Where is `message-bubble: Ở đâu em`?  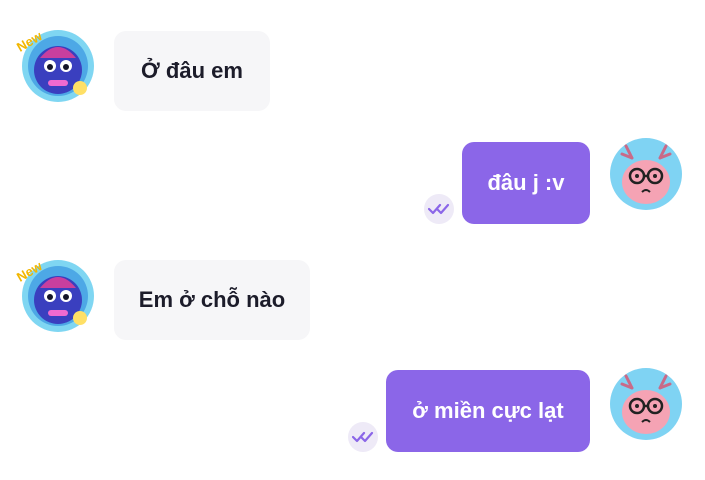
message-bubble: Ở đâu em is located at coordinates (192, 71).